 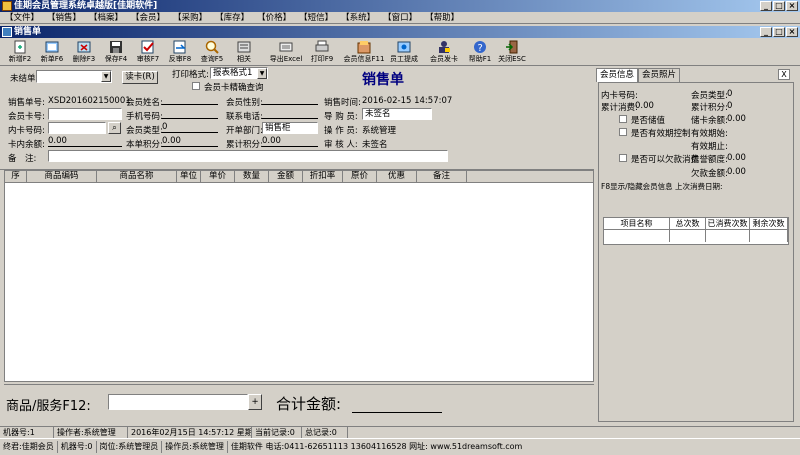 I want to click on read-card-button: 读卡(R), so click(x=140, y=77).